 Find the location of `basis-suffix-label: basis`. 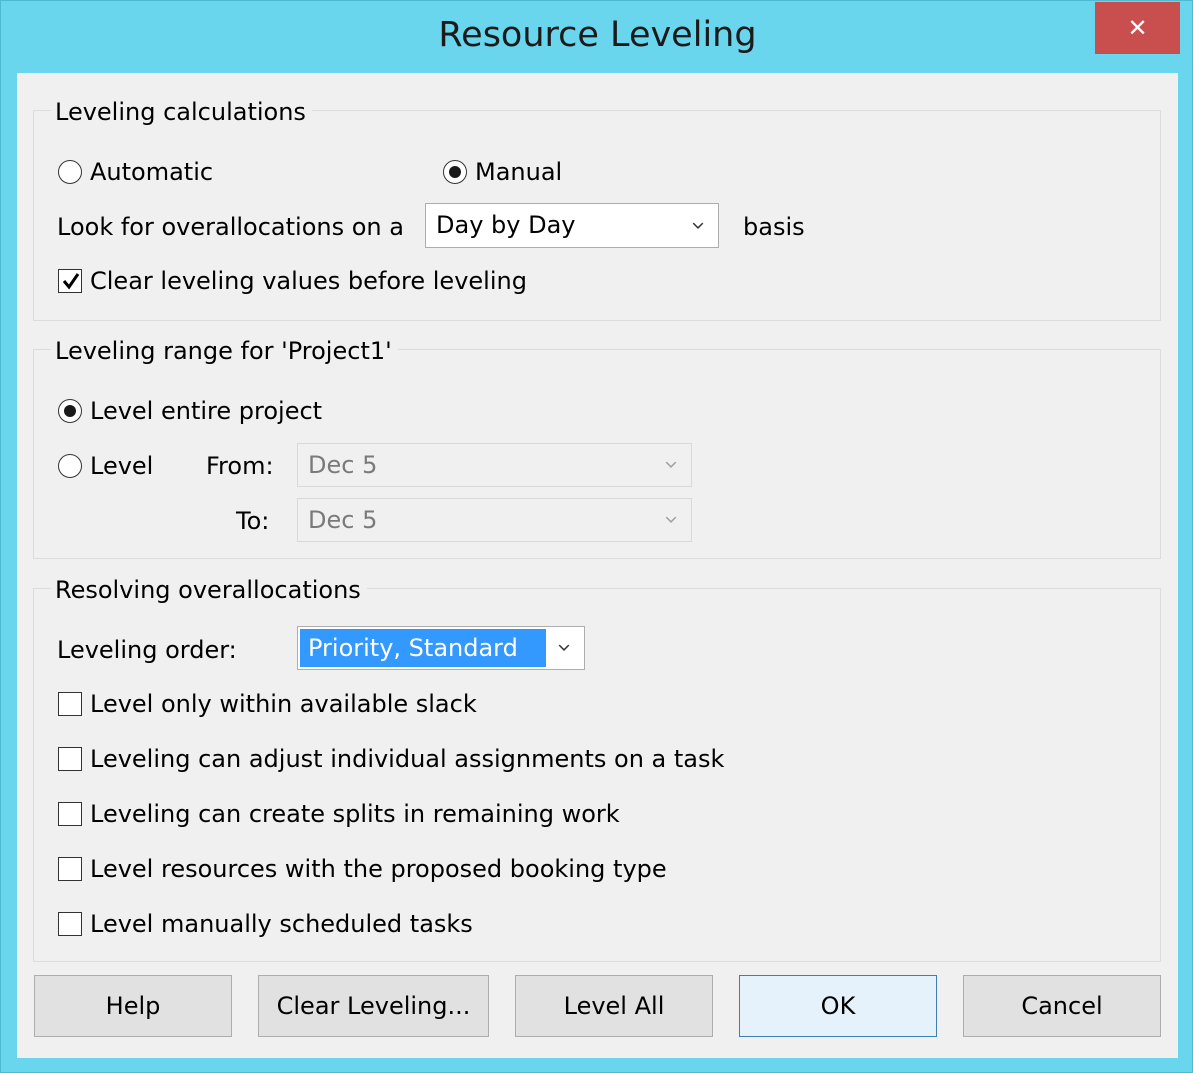

basis-suffix-label: basis is located at coordinates (774, 227).